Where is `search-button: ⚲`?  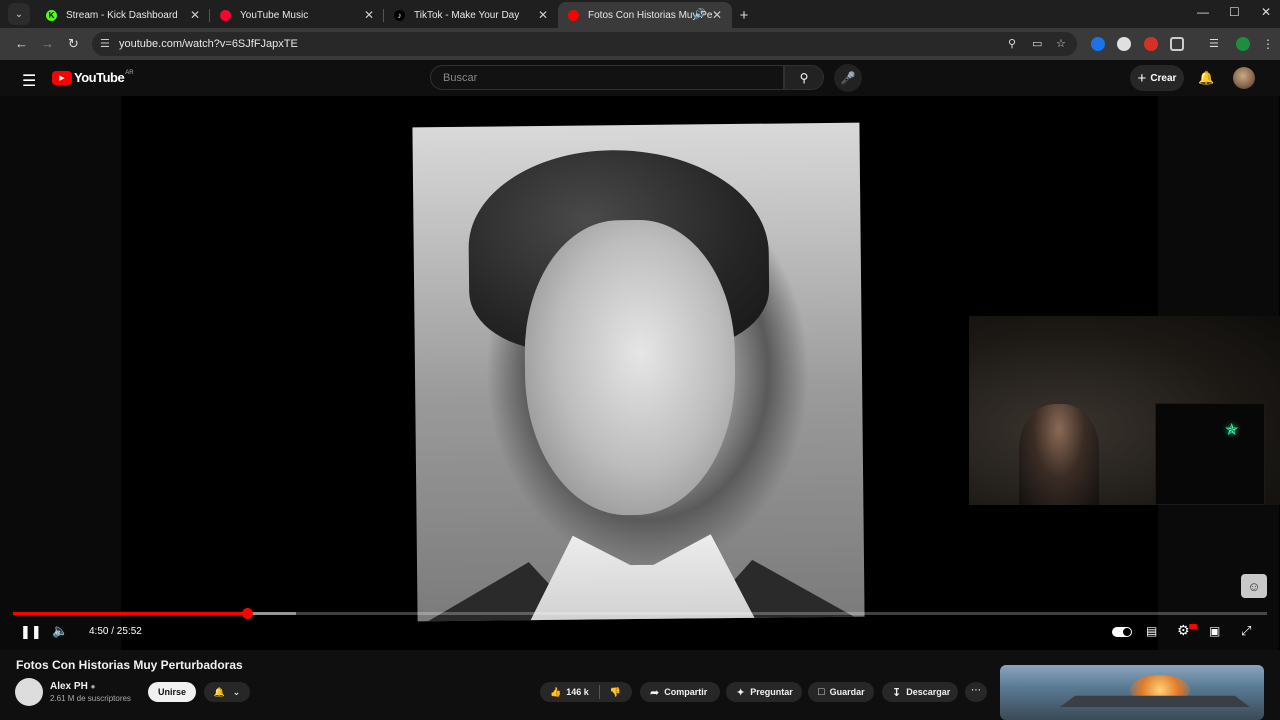
search-button: ⚲ is located at coordinates (804, 77).